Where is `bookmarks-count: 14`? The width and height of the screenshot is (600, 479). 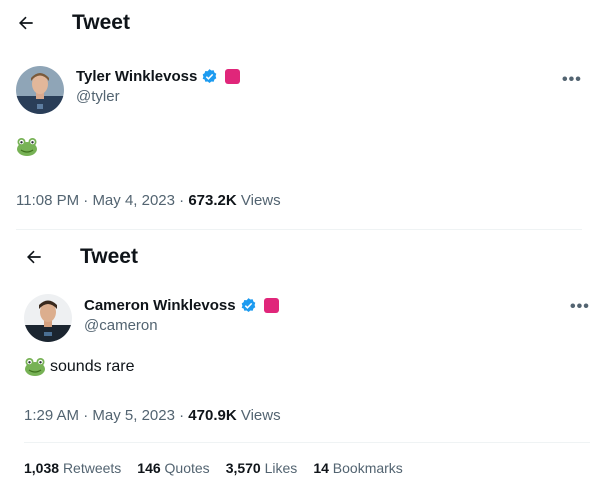
bookmarks-count: 14 is located at coordinates (321, 468).